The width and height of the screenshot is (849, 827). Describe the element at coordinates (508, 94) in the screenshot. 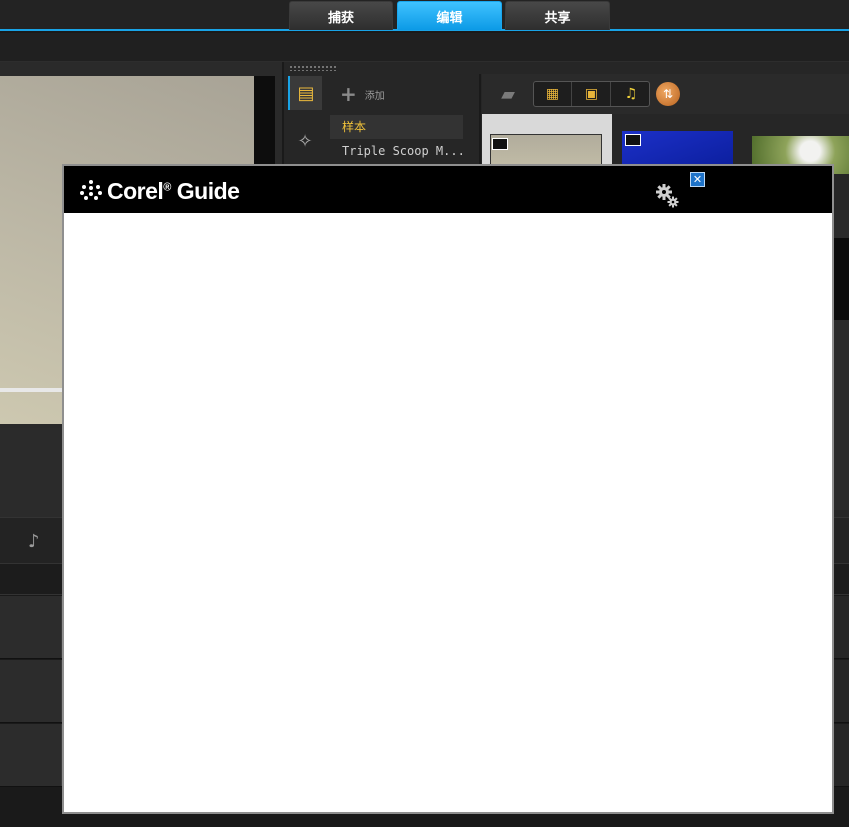

I see `folder-open-icon: ▰` at that location.